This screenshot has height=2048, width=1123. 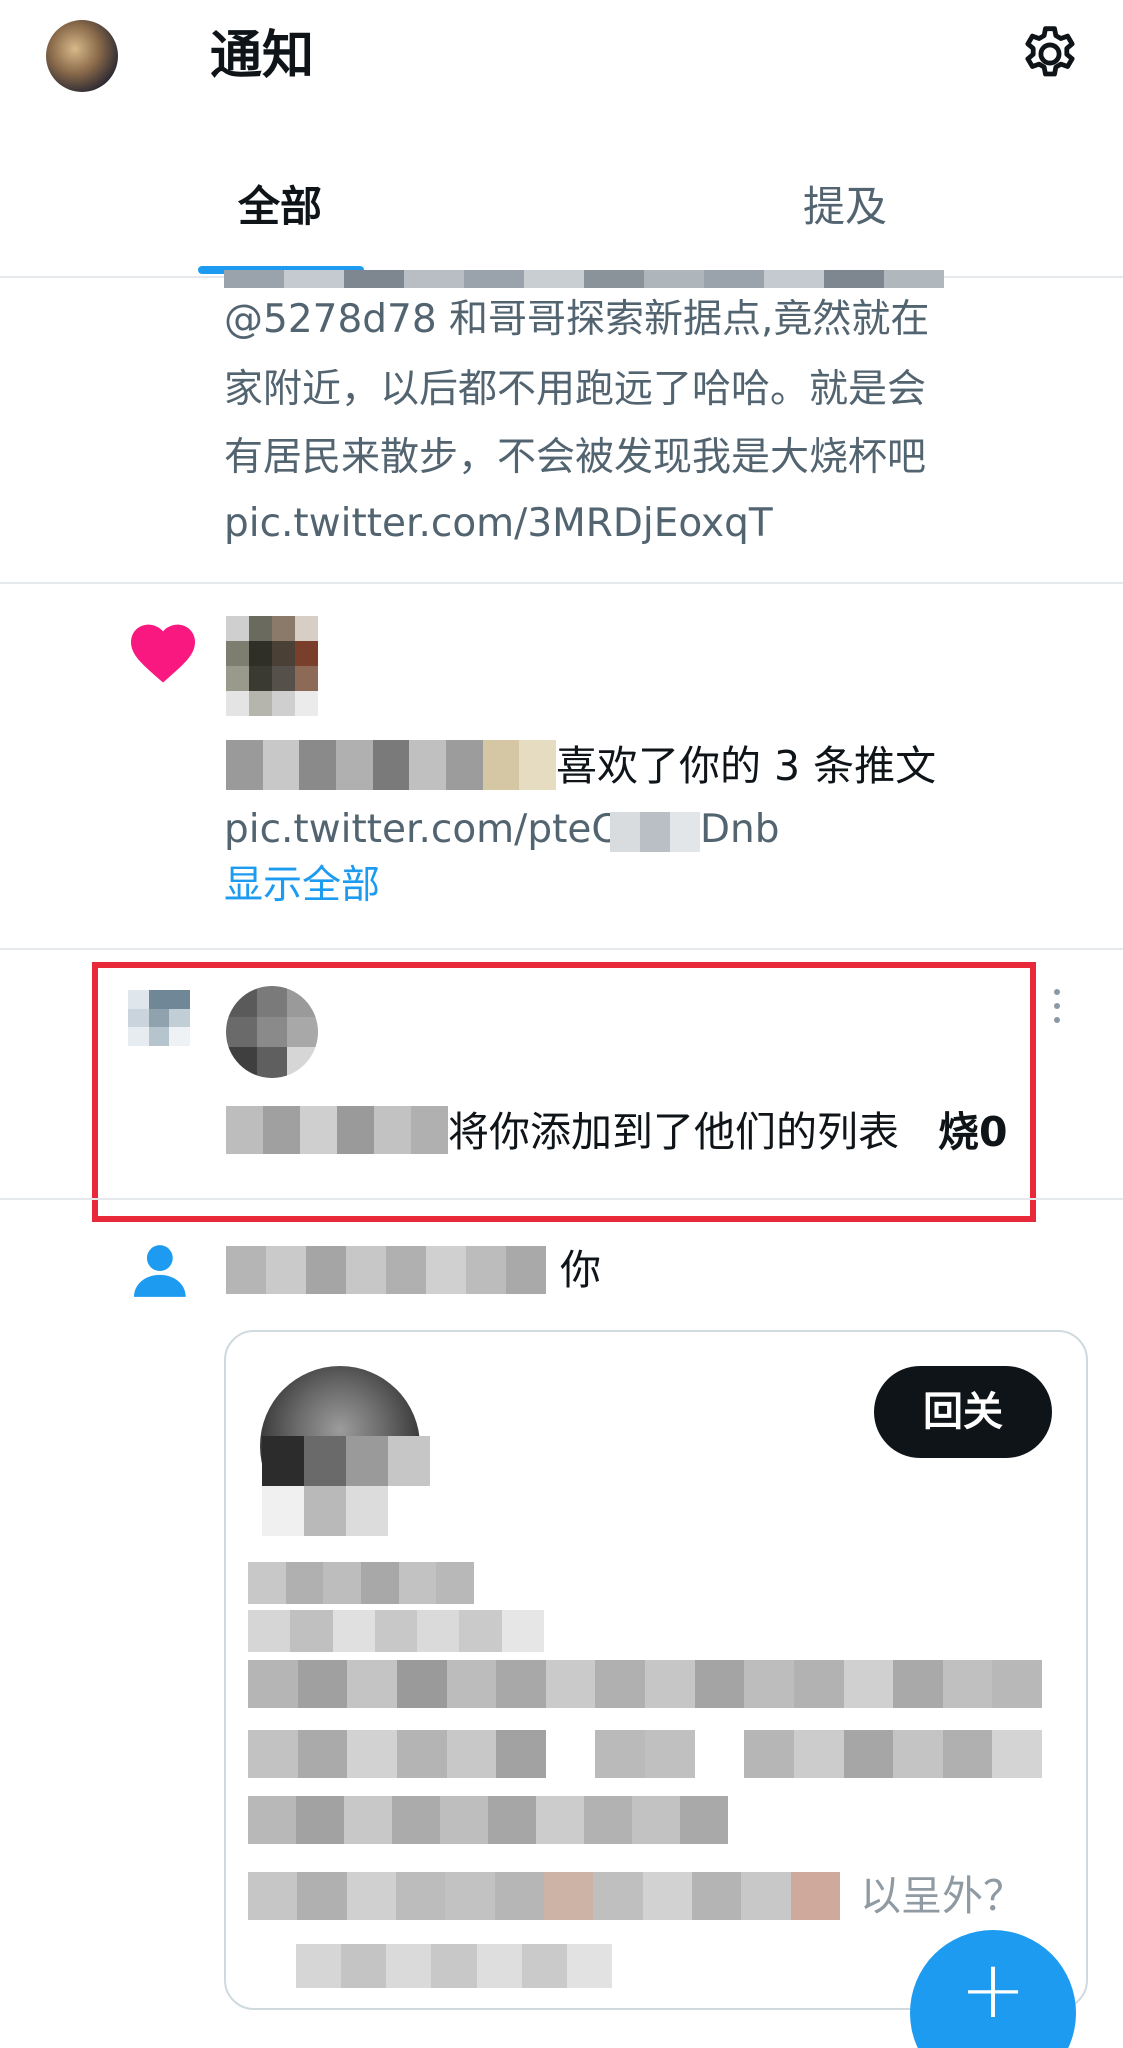 What do you see at coordinates (163, 653) in the screenshot?
I see `heart-icon` at bounding box center [163, 653].